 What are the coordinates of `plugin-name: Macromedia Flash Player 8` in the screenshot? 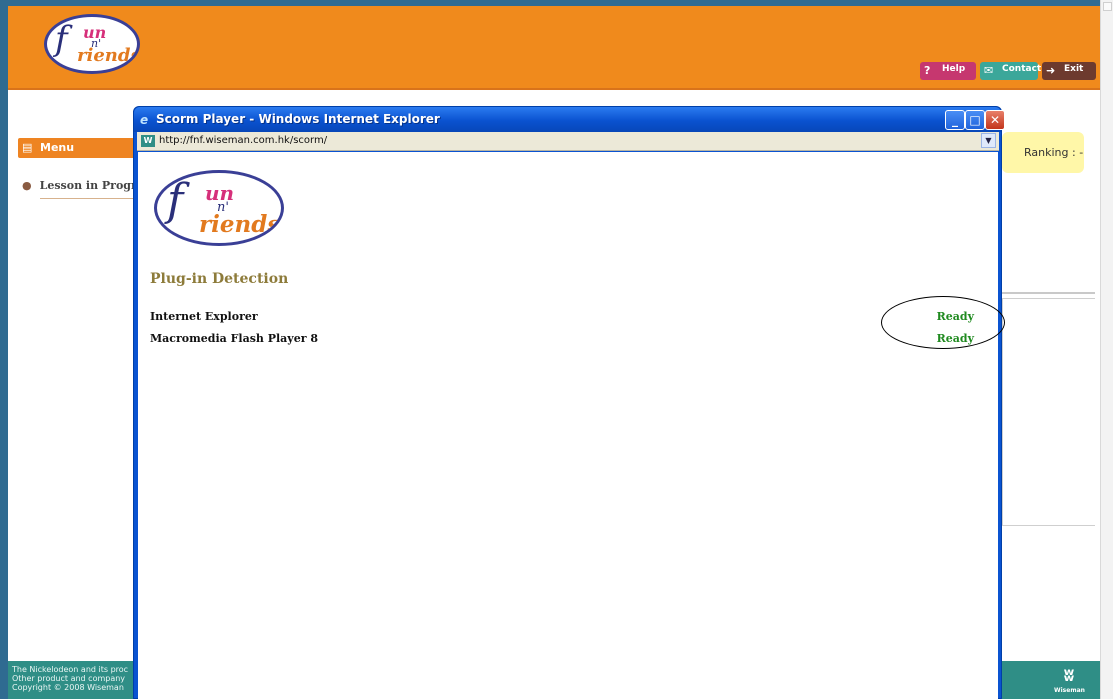 It's located at (234, 338).